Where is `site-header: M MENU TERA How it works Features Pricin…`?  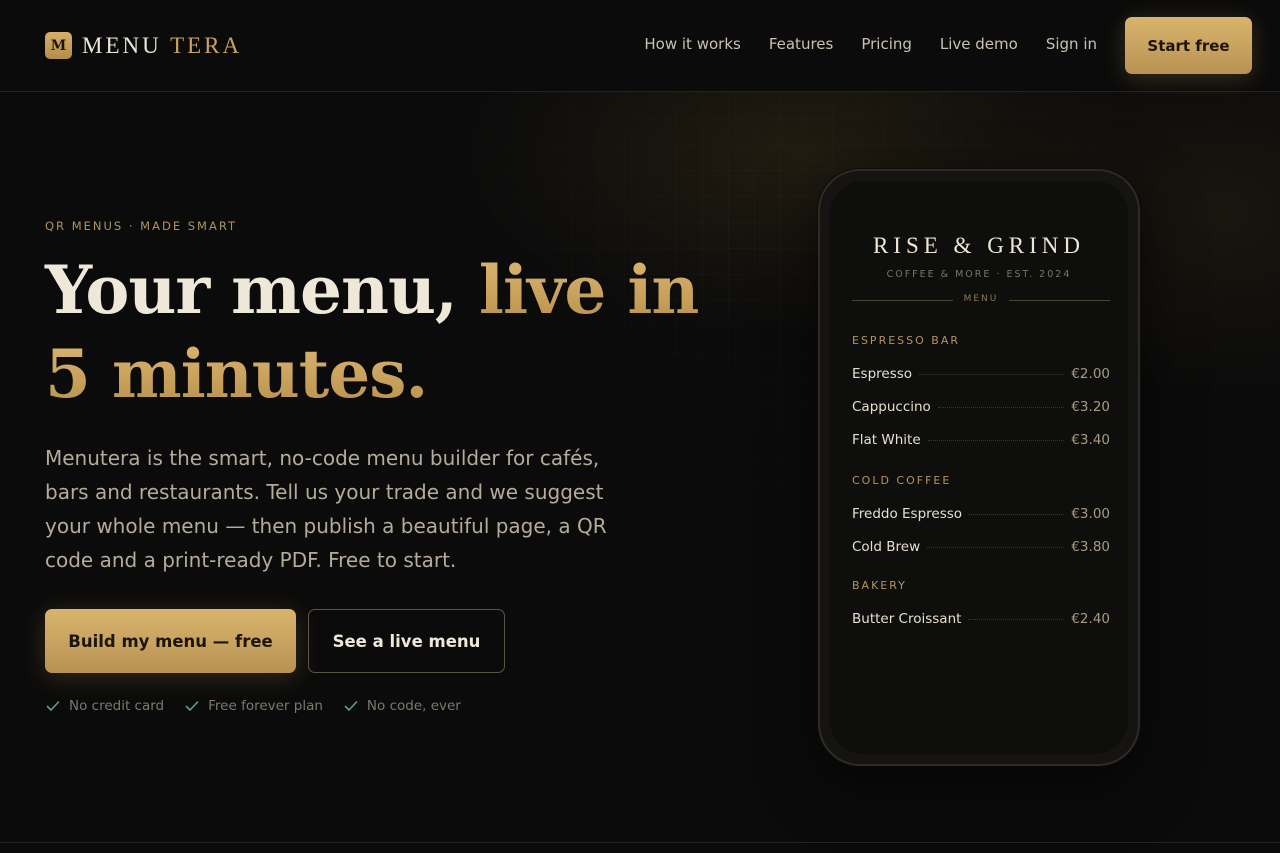
site-header: M MENU TERA How it works Features Pricin… is located at coordinates (640, 46).